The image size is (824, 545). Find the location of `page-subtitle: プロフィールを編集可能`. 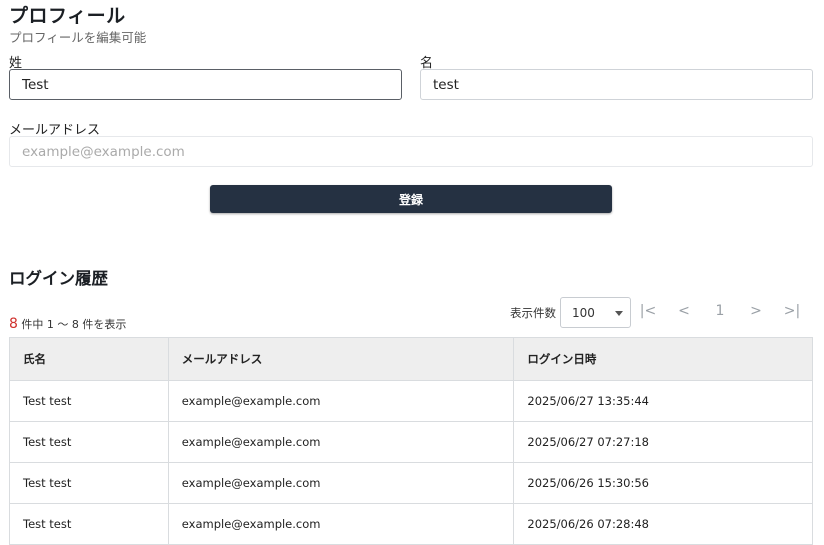

page-subtitle: プロフィールを編集可能 is located at coordinates (78, 37).